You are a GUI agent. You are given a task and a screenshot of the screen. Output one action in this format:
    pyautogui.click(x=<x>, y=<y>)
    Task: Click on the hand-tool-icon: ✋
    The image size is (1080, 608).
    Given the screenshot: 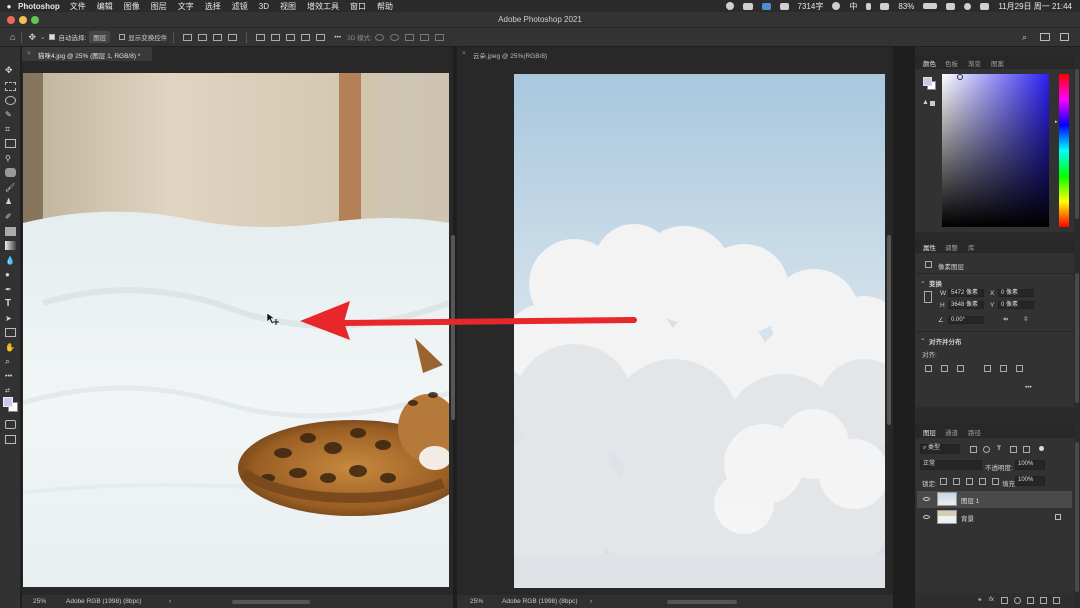 What is the action you would take?
    pyautogui.click(x=10, y=347)
    